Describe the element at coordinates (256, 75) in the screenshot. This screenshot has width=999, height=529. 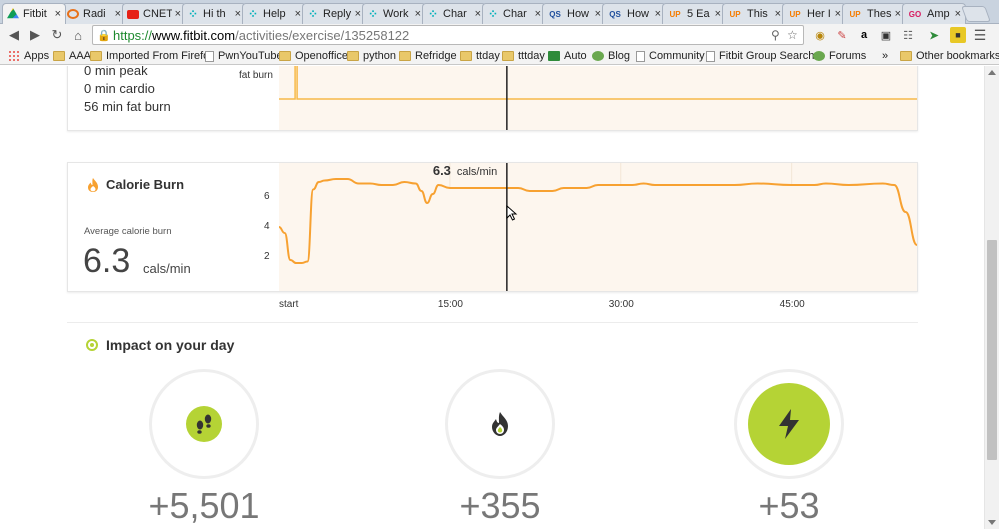
I see `fat-burn-axis-label: fat burn` at that location.